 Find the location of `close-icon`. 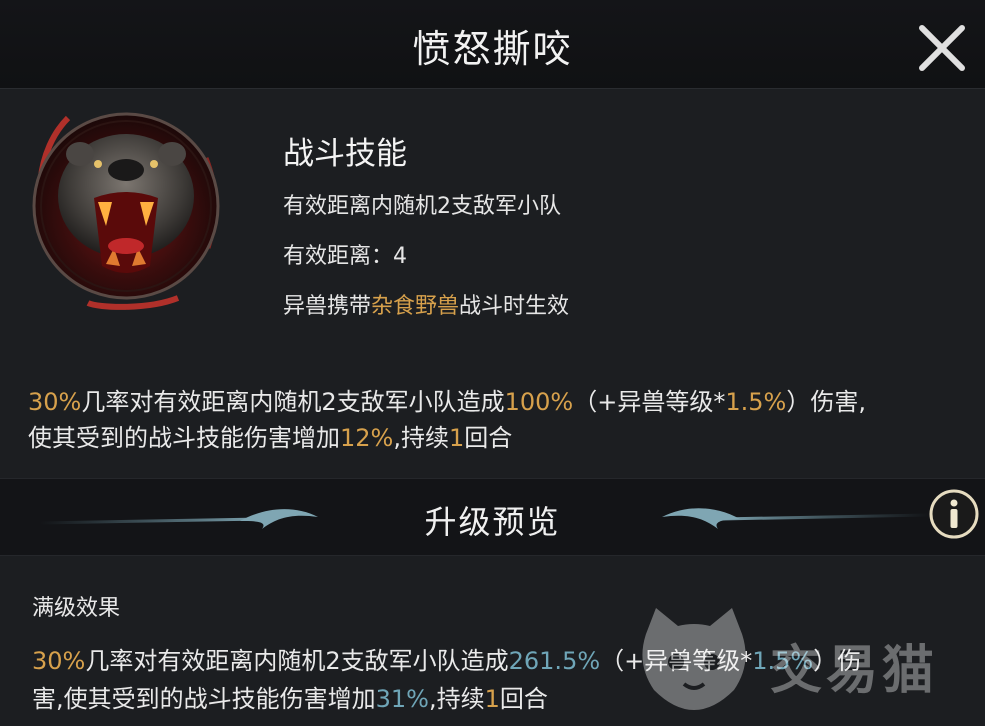

close-icon is located at coordinates (942, 48).